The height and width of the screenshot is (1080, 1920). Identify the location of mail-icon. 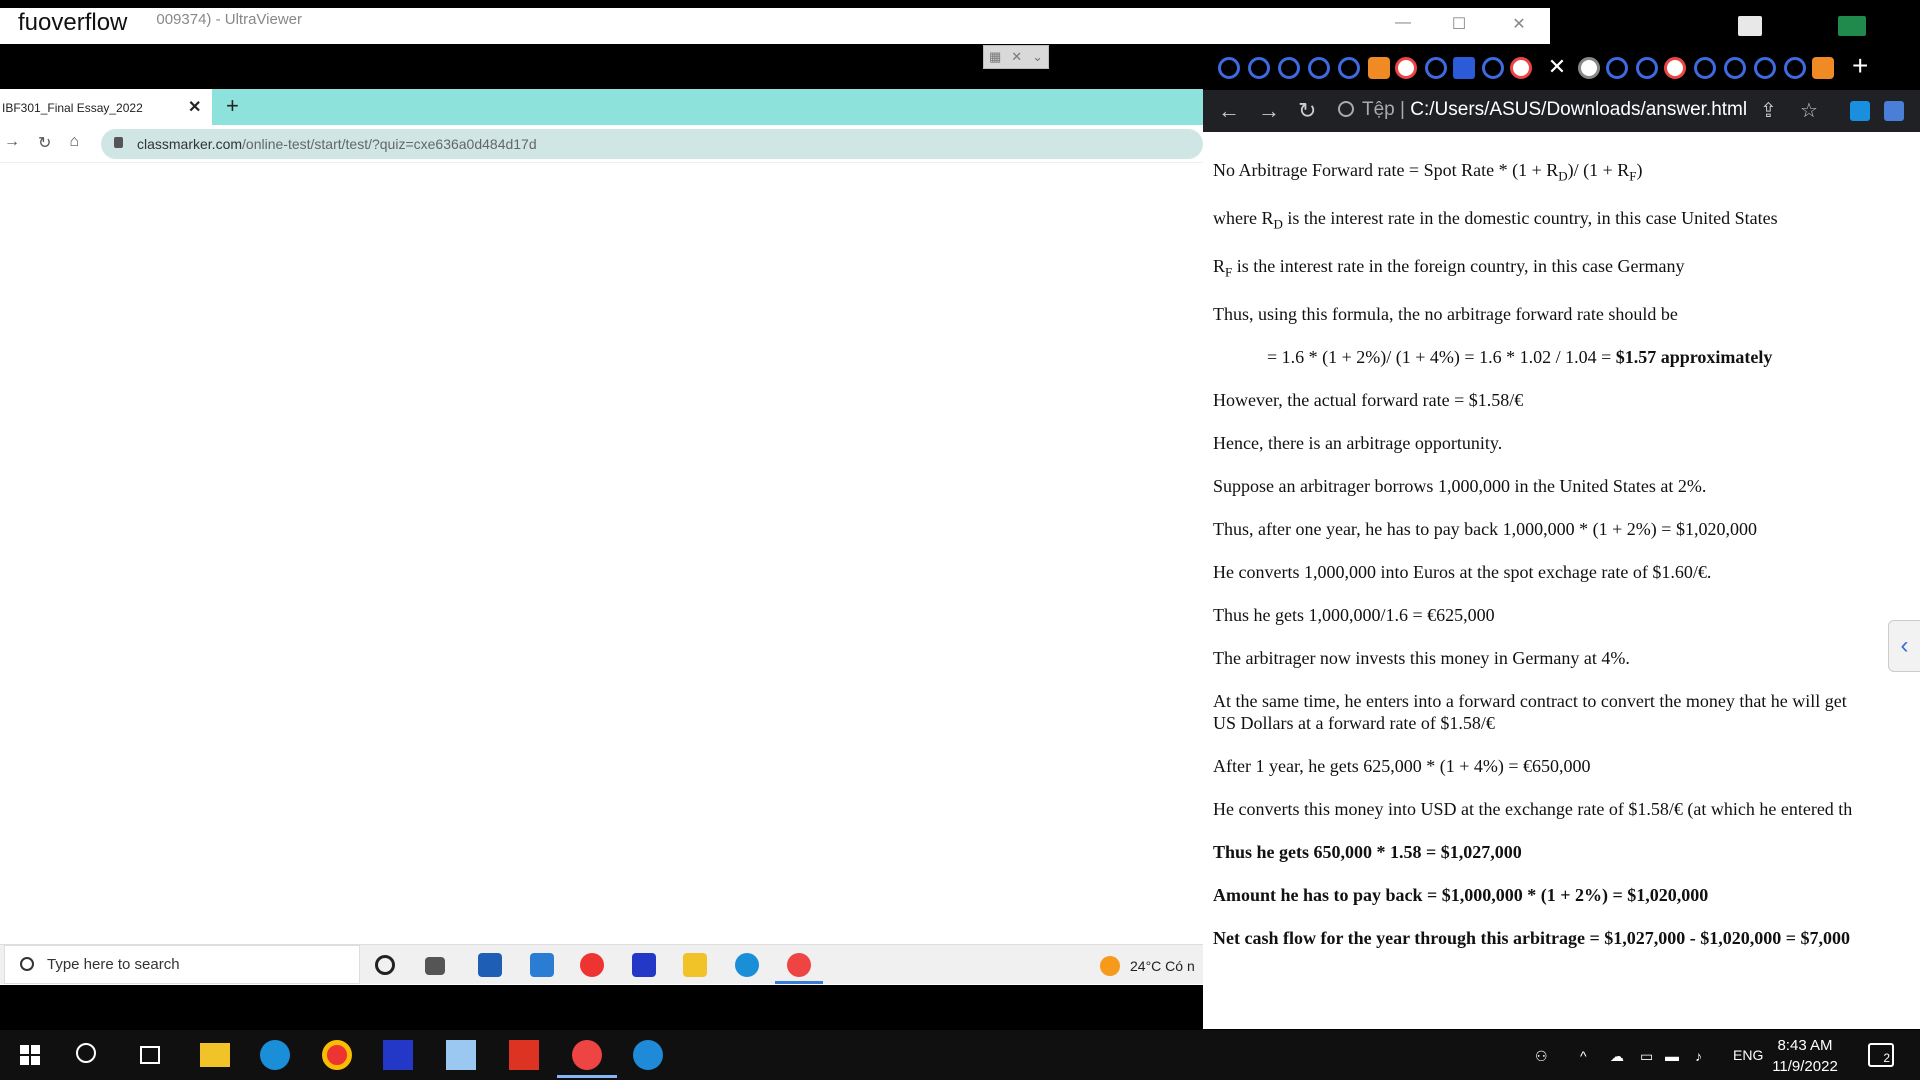
(542, 965).